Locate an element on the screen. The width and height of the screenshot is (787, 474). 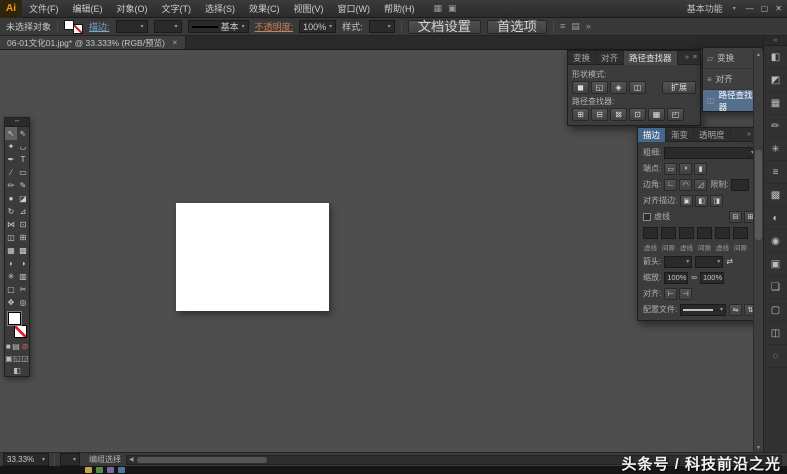
workspace-switcher: 基本功能 is located at coordinates (705, 8).